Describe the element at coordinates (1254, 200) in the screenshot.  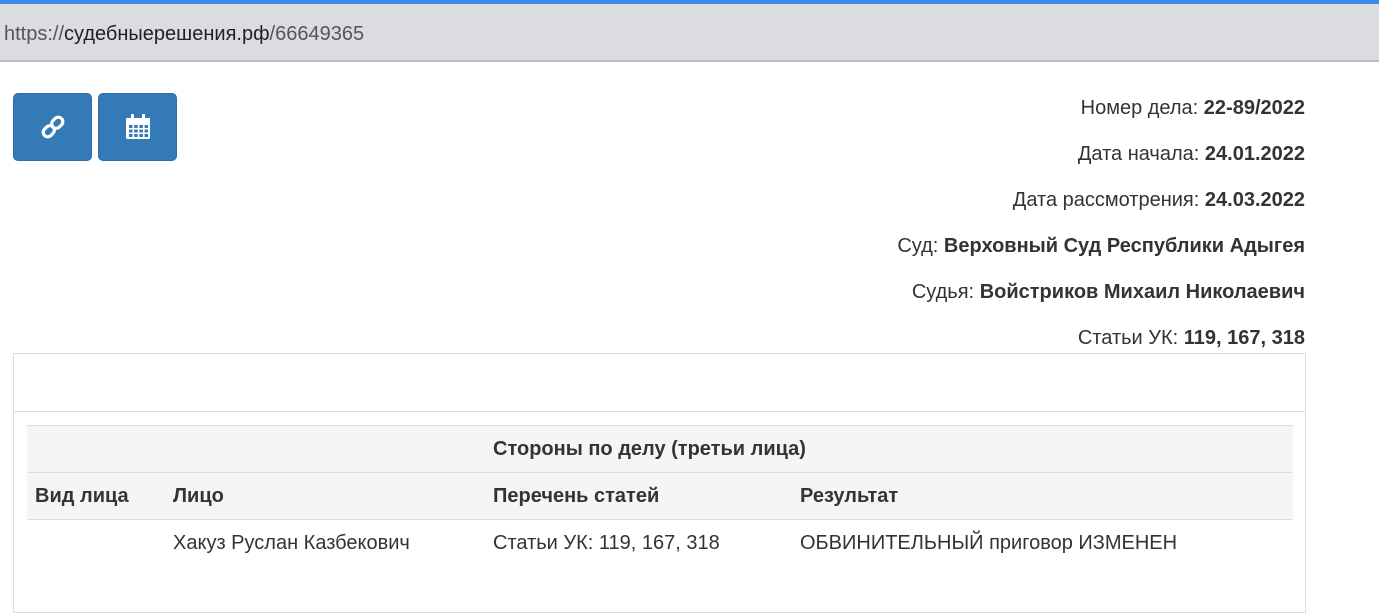
I see `review-date-value: 24.03.2022` at that location.